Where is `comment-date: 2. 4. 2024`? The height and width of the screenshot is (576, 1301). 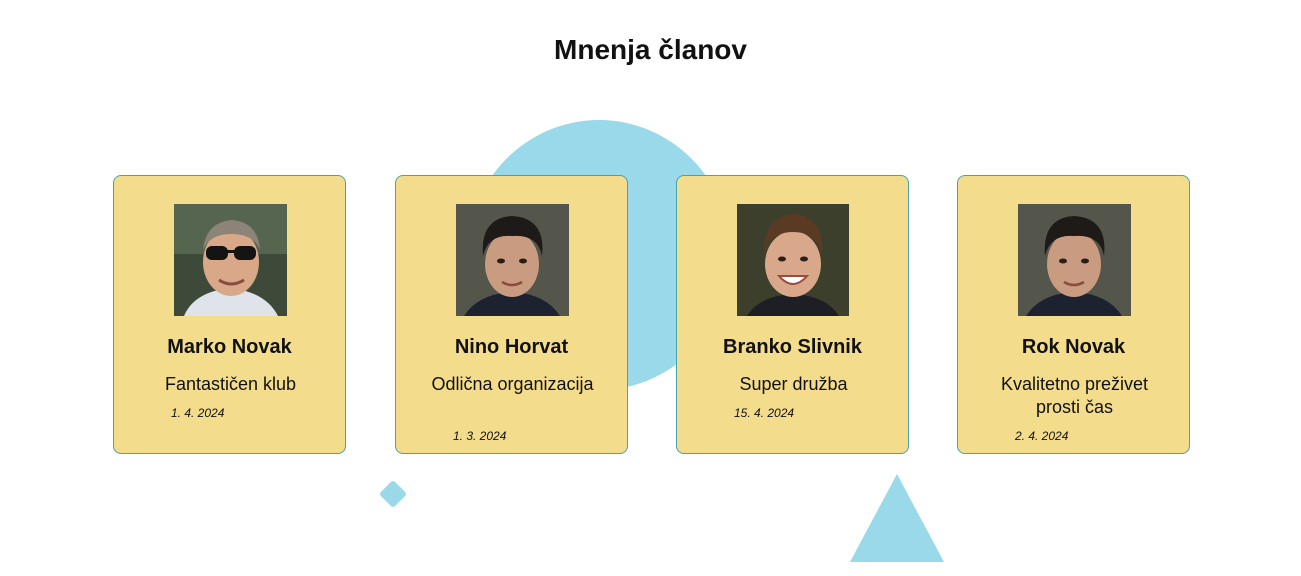 comment-date: 2. 4. 2024 is located at coordinates (1042, 436).